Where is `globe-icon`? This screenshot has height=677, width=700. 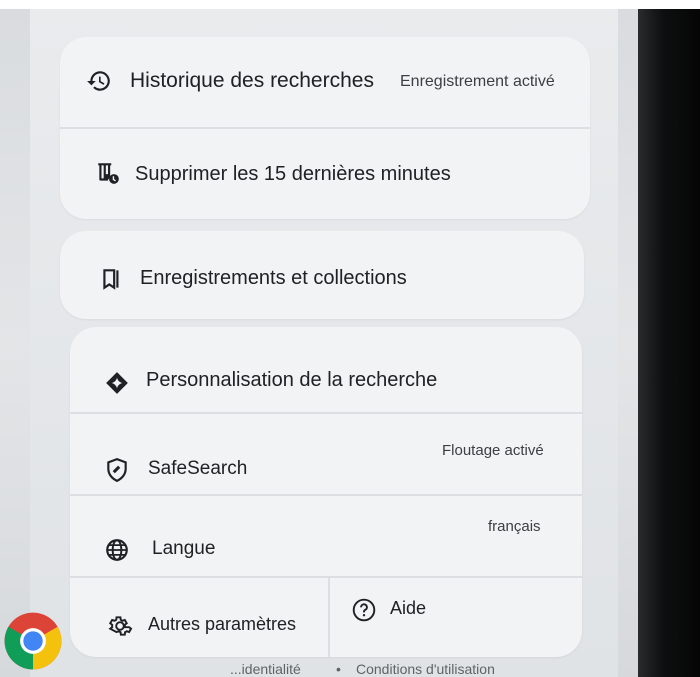 globe-icon is located at coordinates (117, 550).